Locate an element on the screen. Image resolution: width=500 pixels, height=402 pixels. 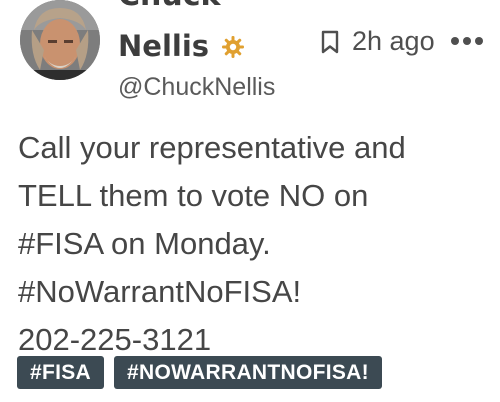
verified-badge-icon is located at coordinates (233, 47).